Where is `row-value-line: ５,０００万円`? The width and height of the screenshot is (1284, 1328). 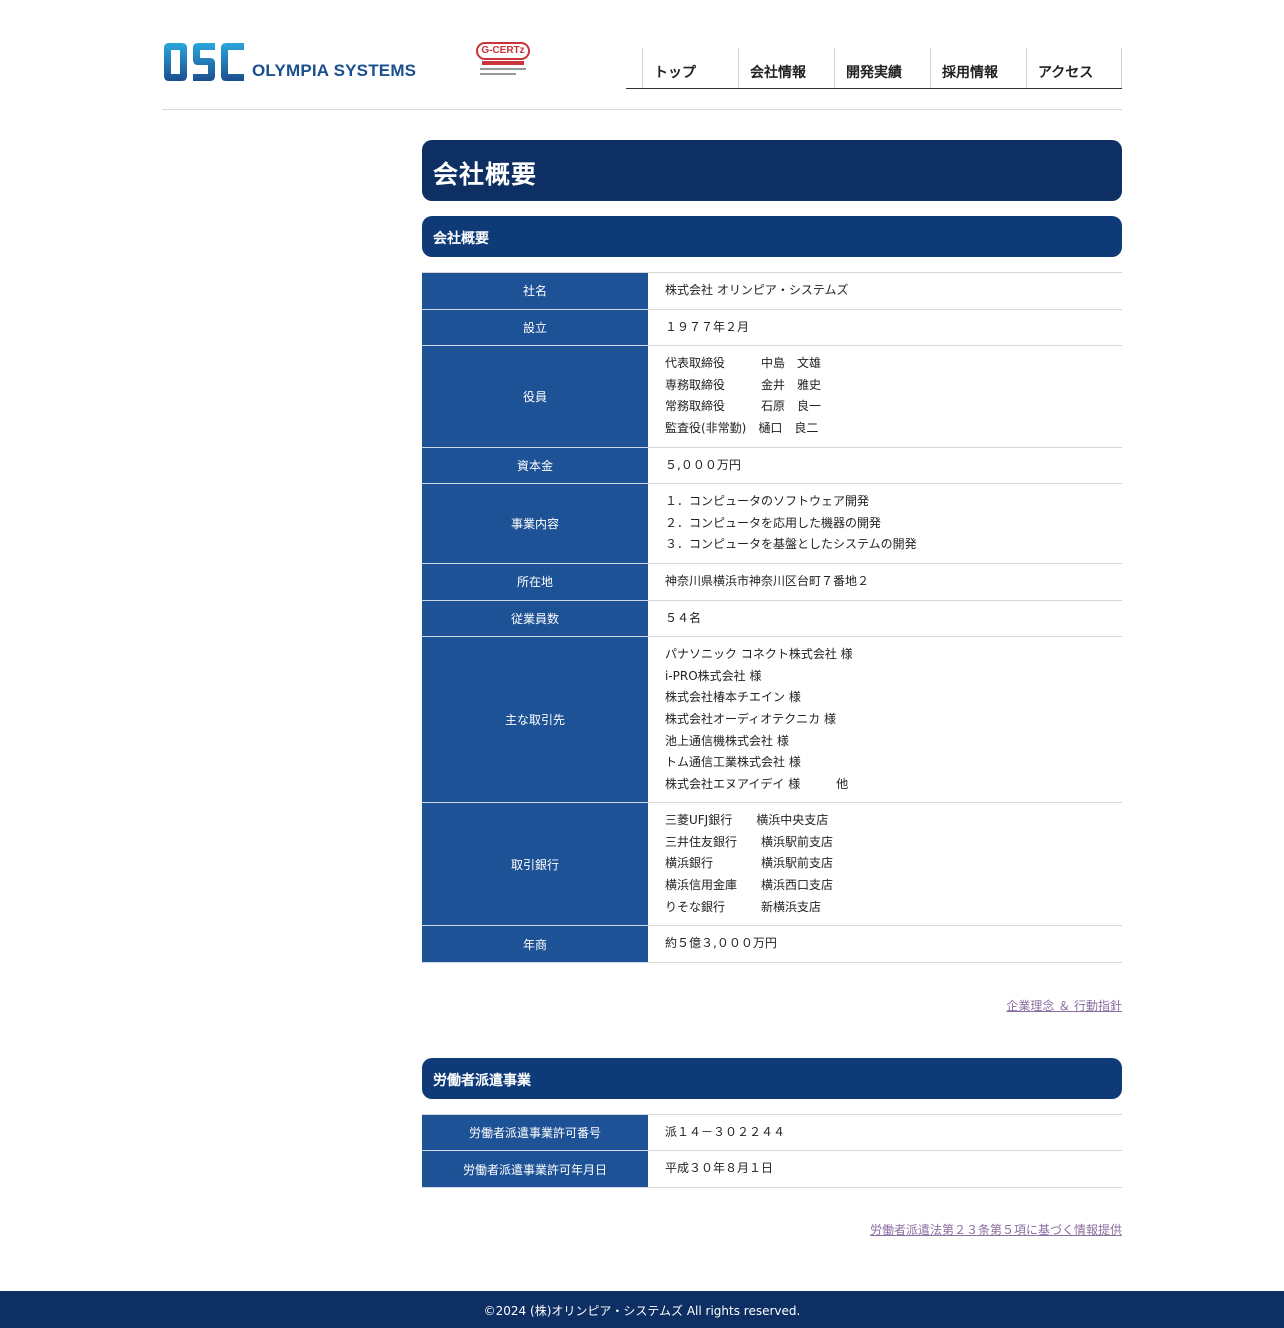 row-value-line: ５,０００万円 is located at coordinates (703, 464).